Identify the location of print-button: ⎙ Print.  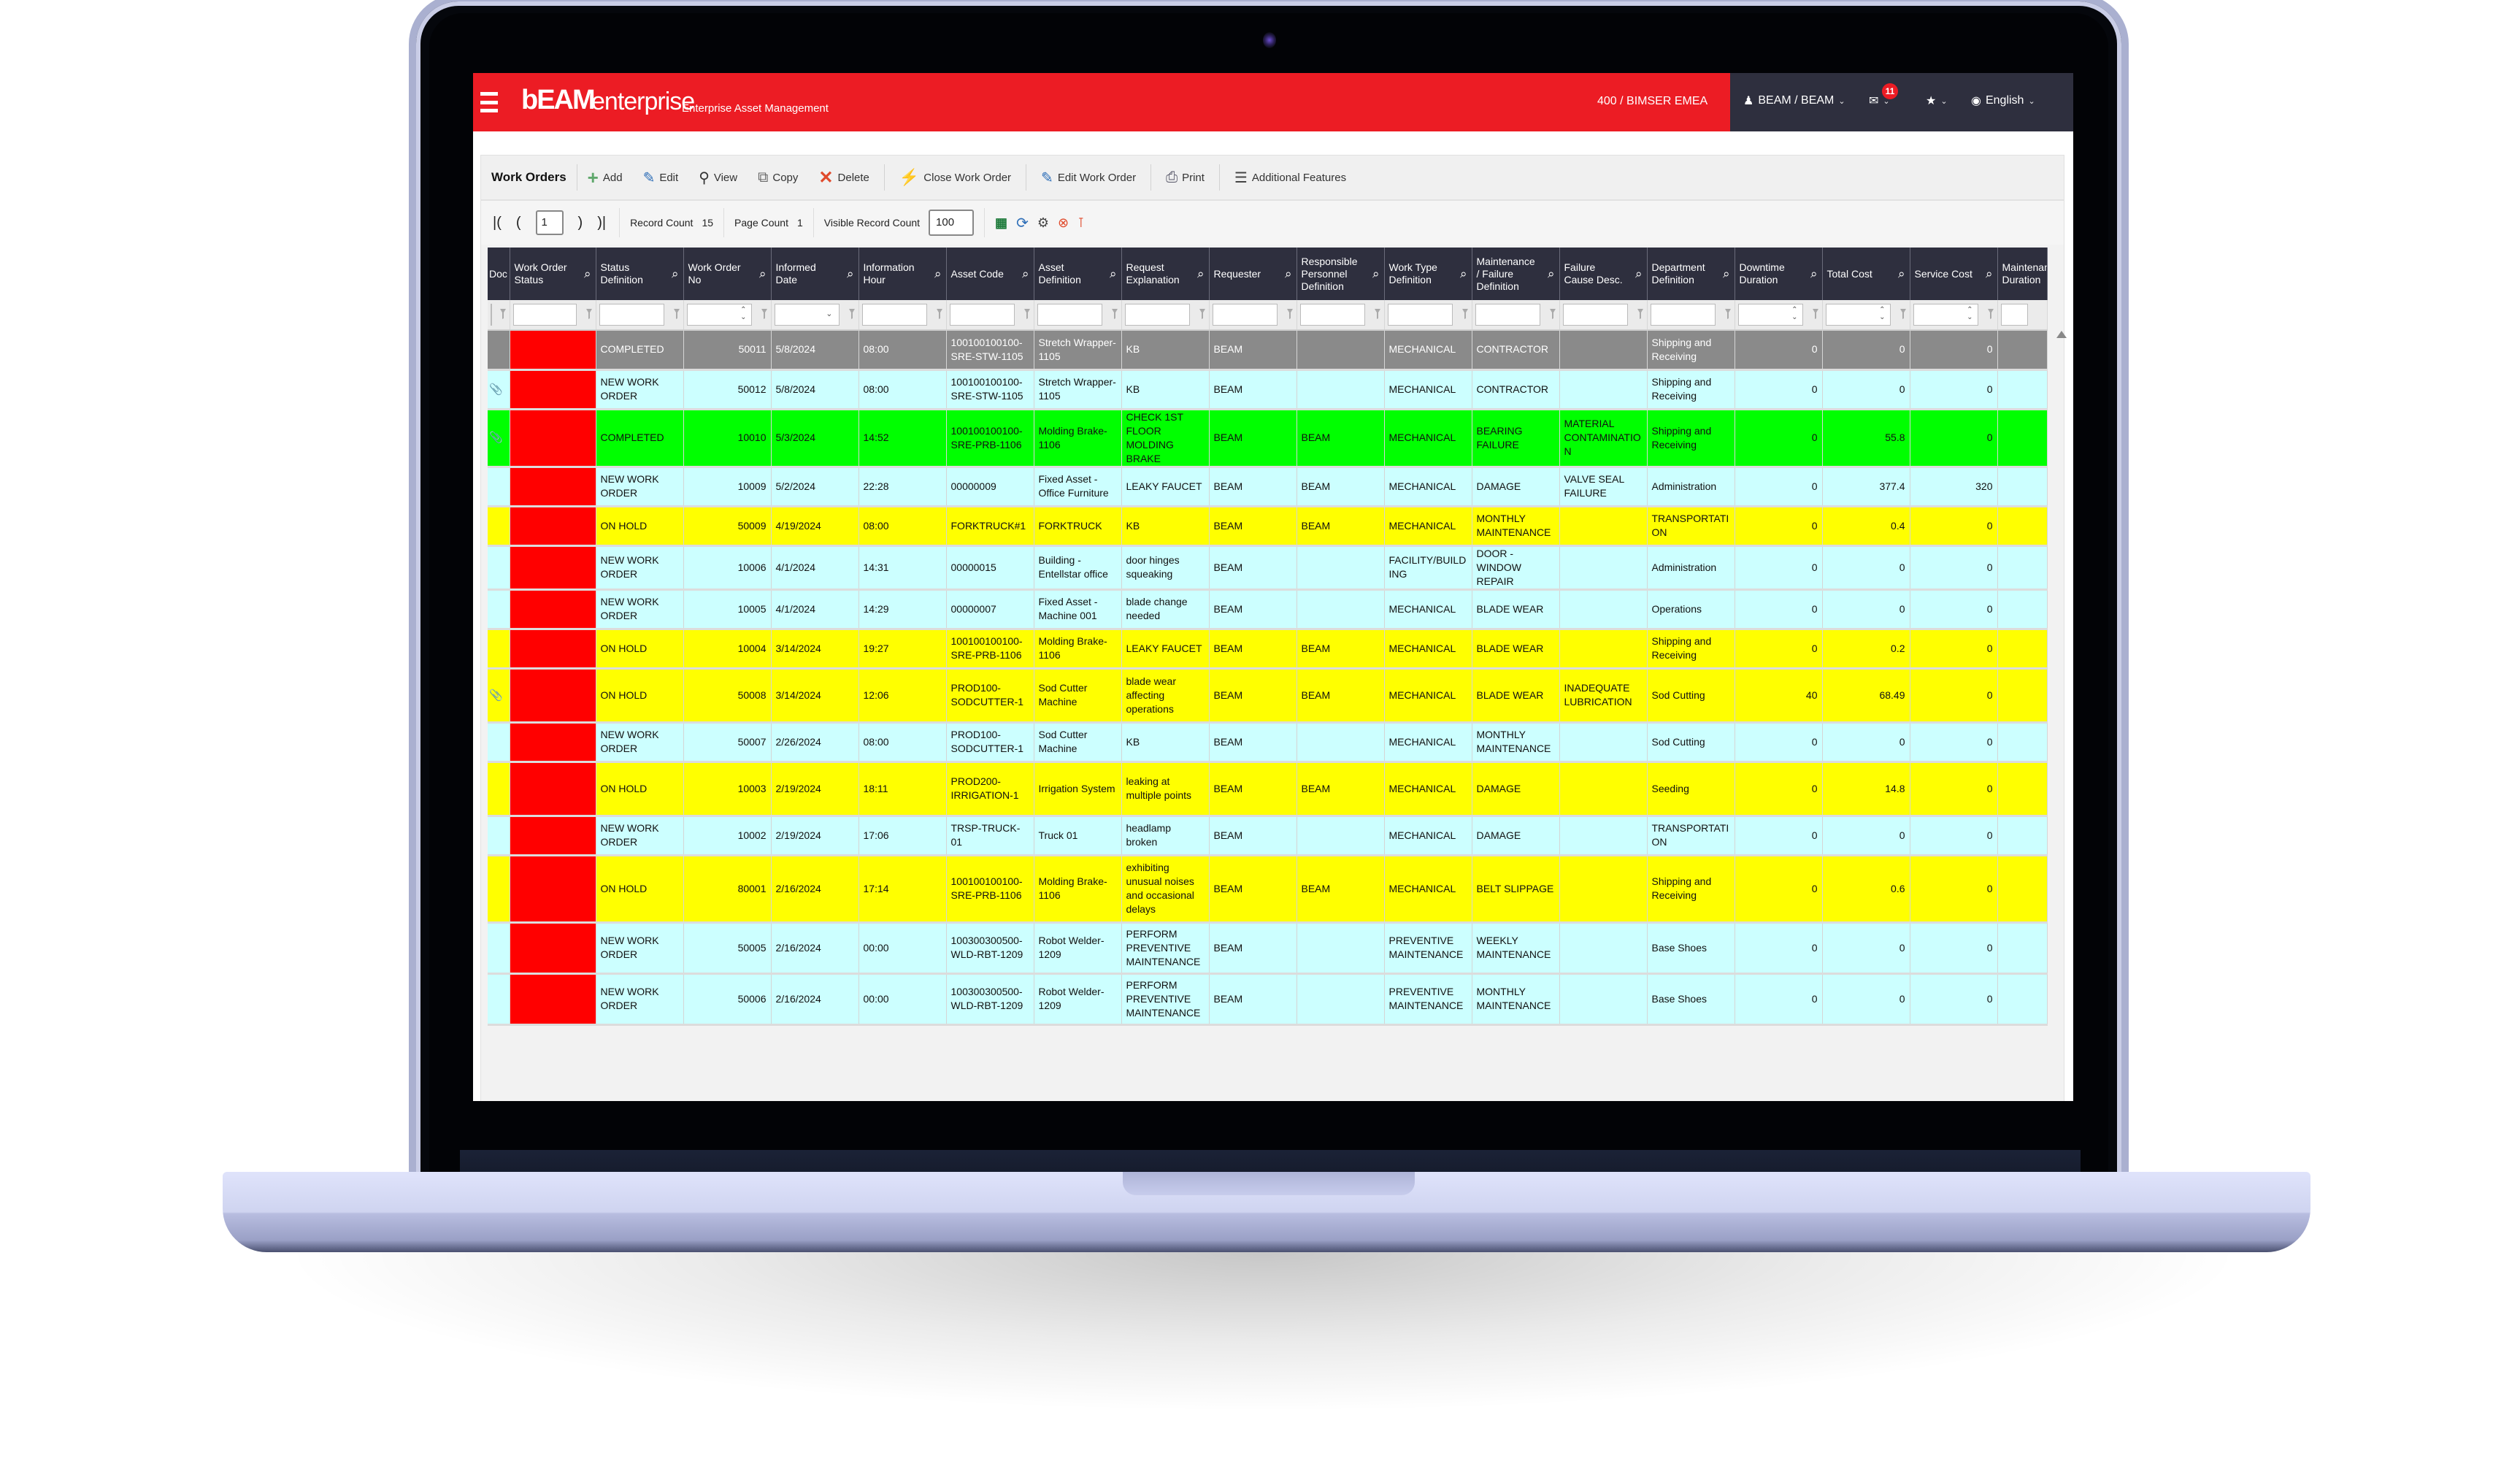
(1185, 177).